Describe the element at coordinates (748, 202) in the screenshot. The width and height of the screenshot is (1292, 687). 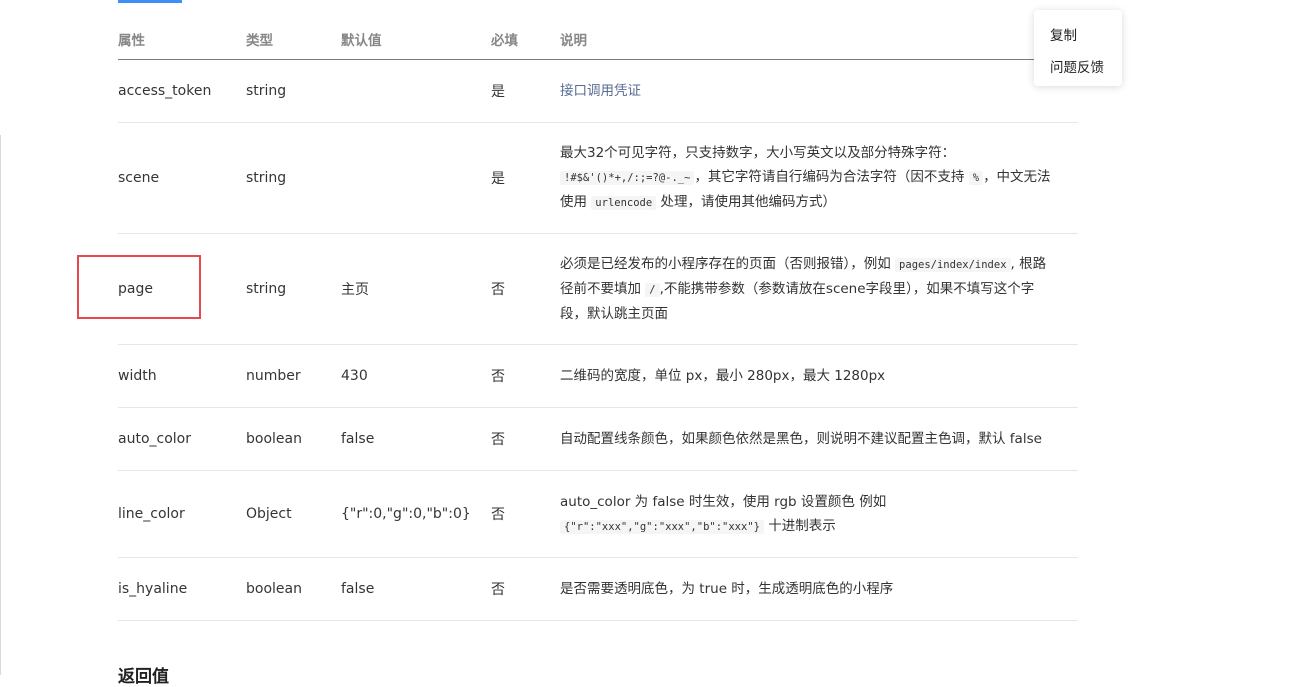
I see `desc-text: 处理，请使用其他编码方式）` at that location.